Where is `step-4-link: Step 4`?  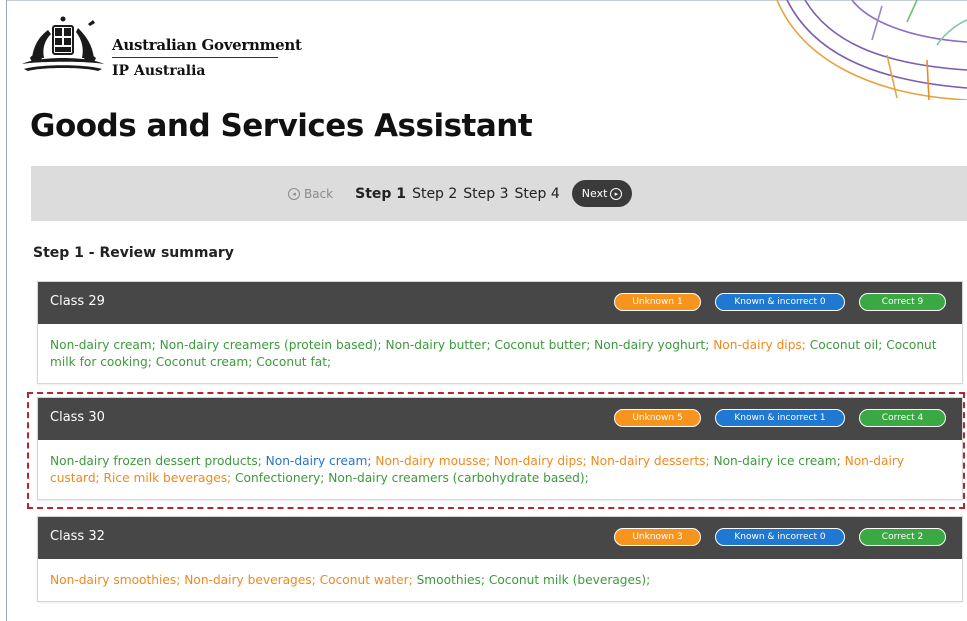 step-4-link: Step 4 is located at coordinates (537, 194).